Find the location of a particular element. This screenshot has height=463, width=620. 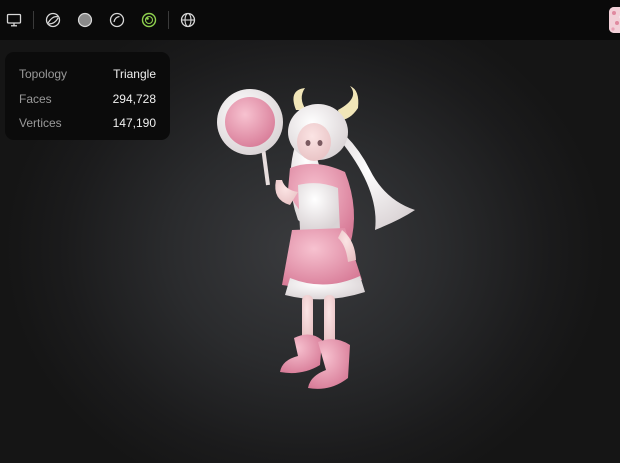

leg-right is located at coordinates (329, 320).